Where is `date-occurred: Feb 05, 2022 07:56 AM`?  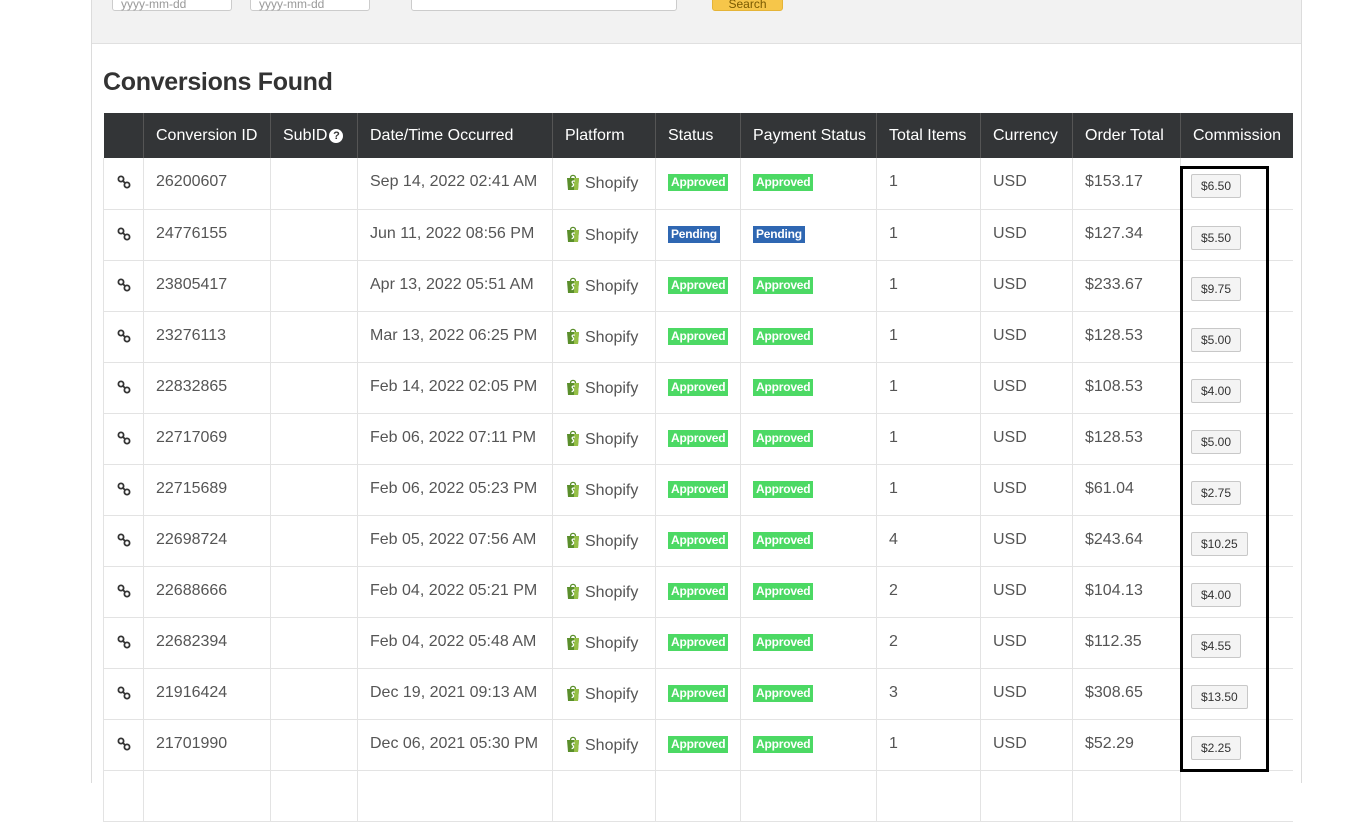
date-occurred: Feb 05, 2022 07:56 AM is located at coordinates (453, 539).